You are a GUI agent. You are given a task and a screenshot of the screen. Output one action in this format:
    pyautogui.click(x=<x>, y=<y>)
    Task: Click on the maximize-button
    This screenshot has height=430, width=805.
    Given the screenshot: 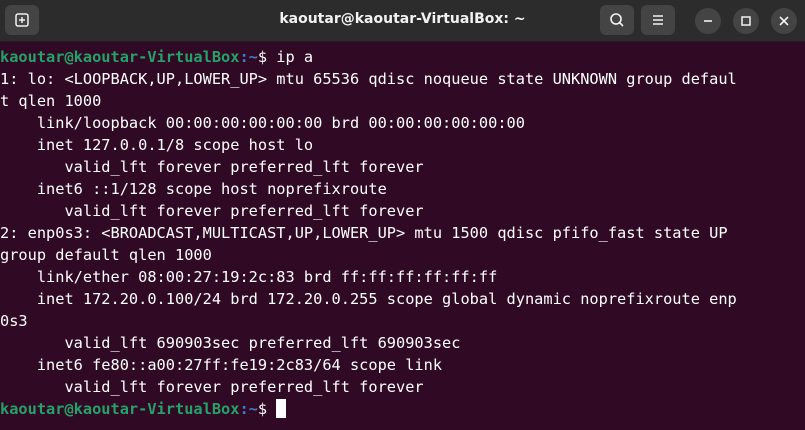 What is the action you would take?
    pyautogui.click(x=746, y=21)
    